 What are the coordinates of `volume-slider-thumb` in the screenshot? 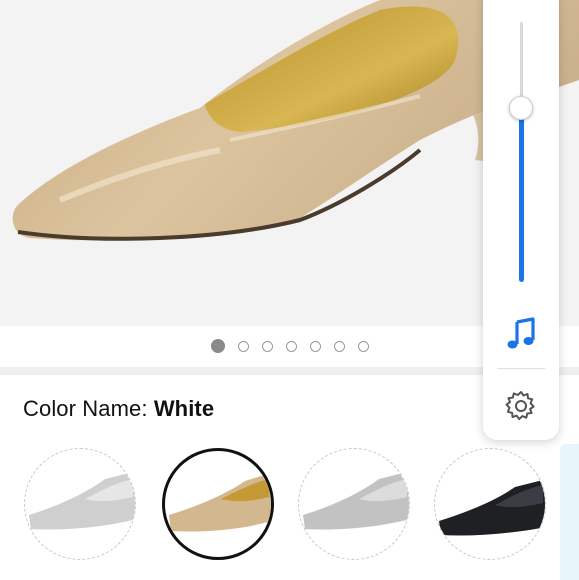 It's located at (521, 108).